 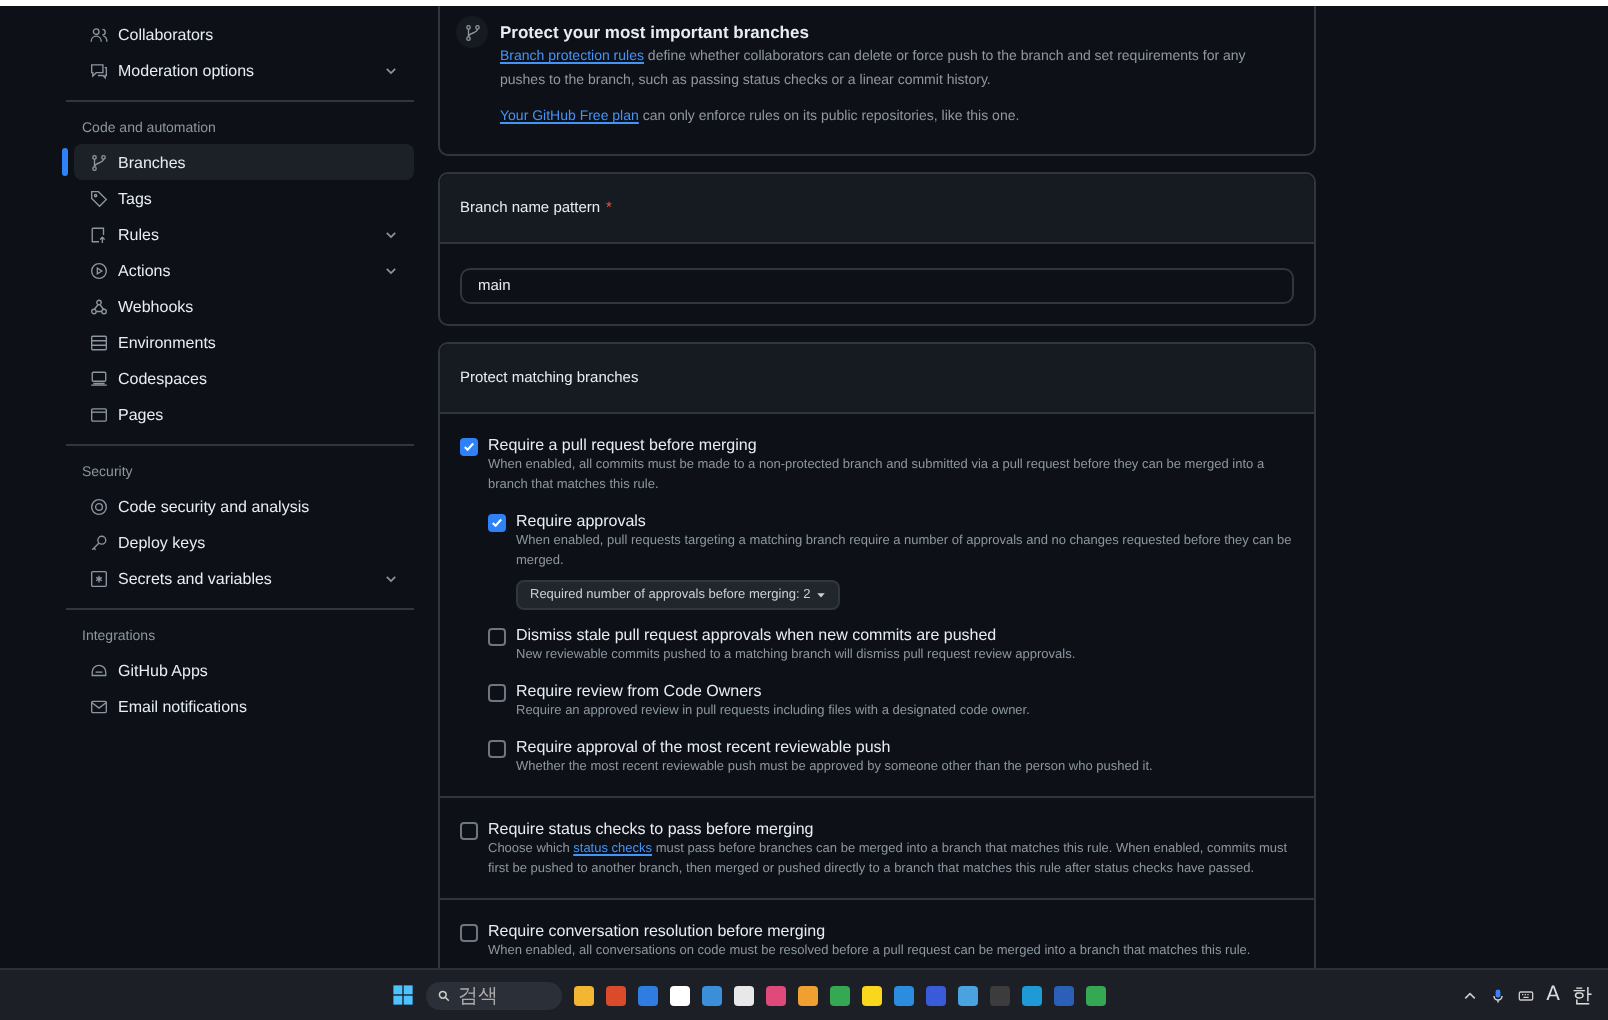 I want to click on keyboard-icon, so click(x=1526, y=995).